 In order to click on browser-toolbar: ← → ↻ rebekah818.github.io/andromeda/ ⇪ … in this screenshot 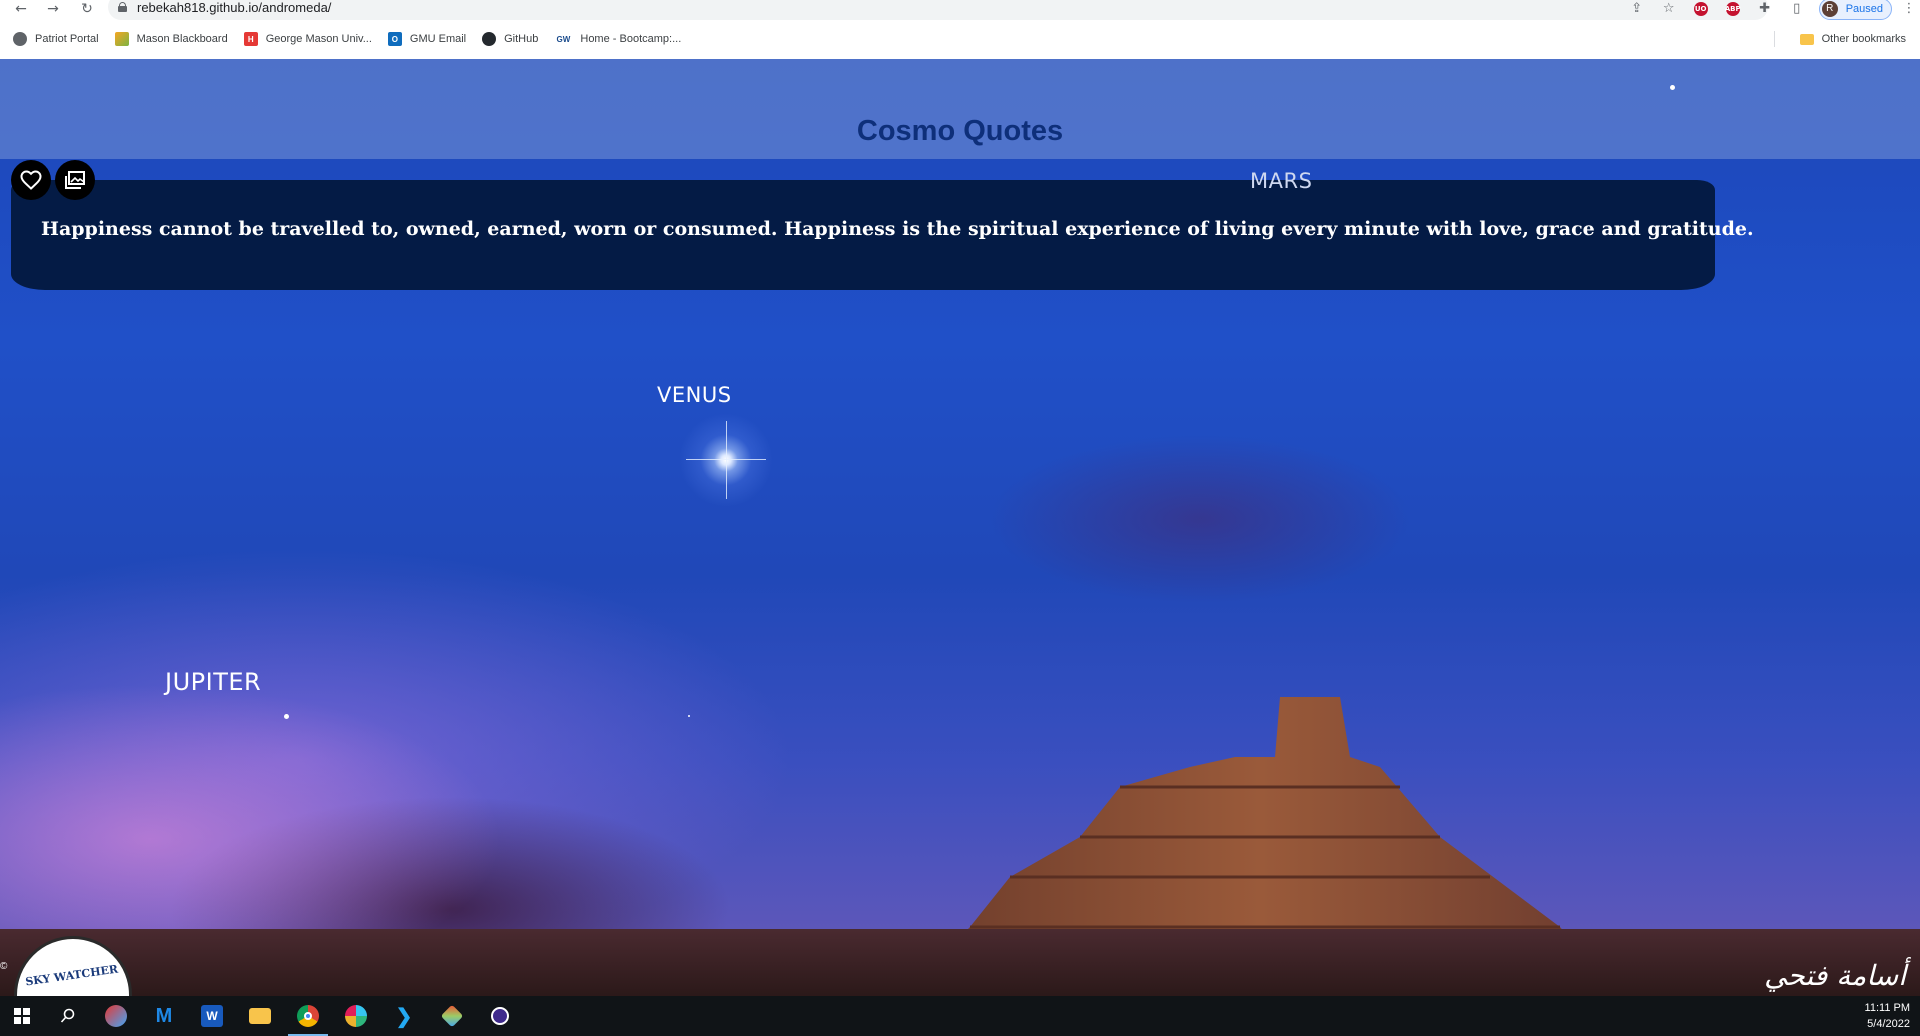, I will do `click(960, 10)`.